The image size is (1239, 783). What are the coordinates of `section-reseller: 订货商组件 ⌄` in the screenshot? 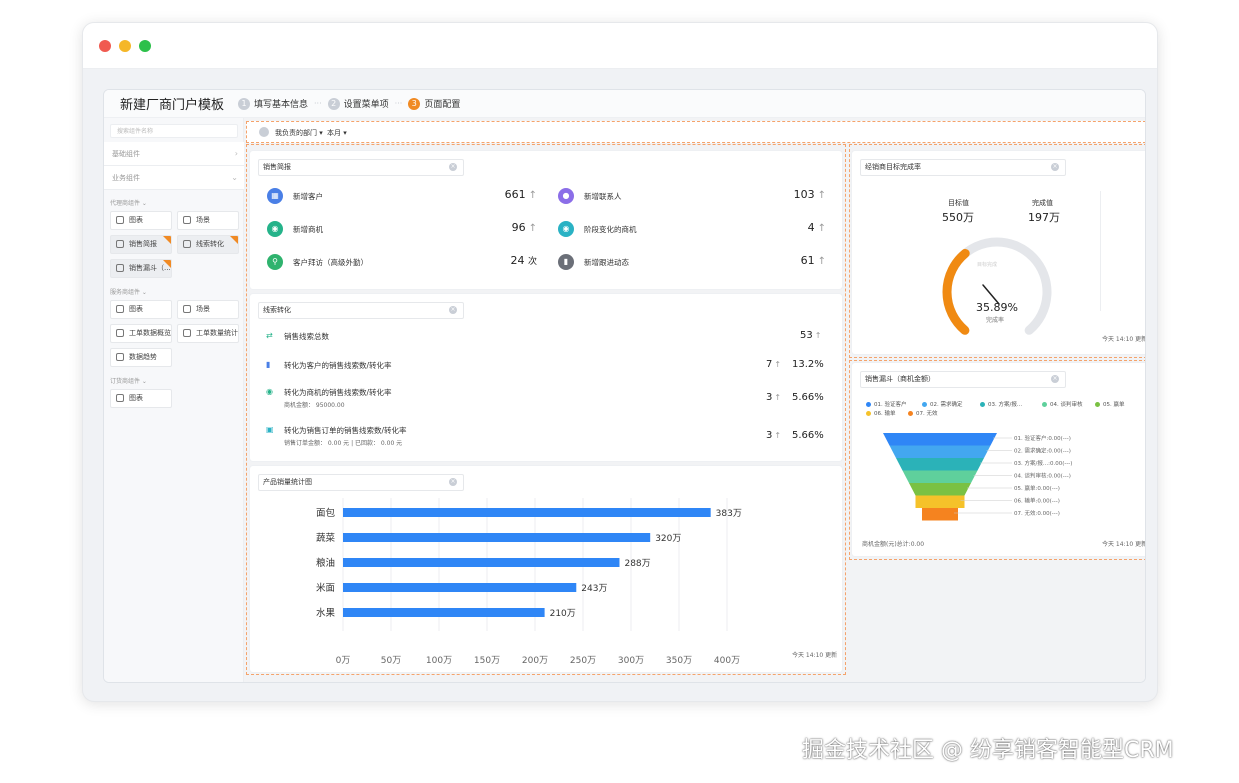 It's located at (128, 380).